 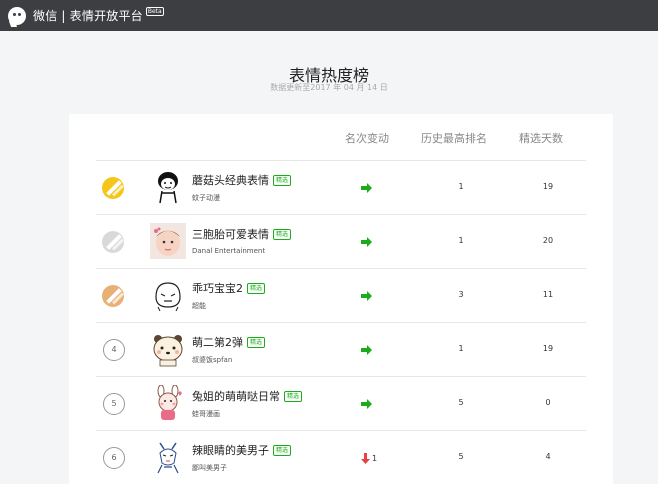 What do you see at coordinates (548, 294) in the screenshot?
I see `featured-days: 11` at bounding box center [548, 294].